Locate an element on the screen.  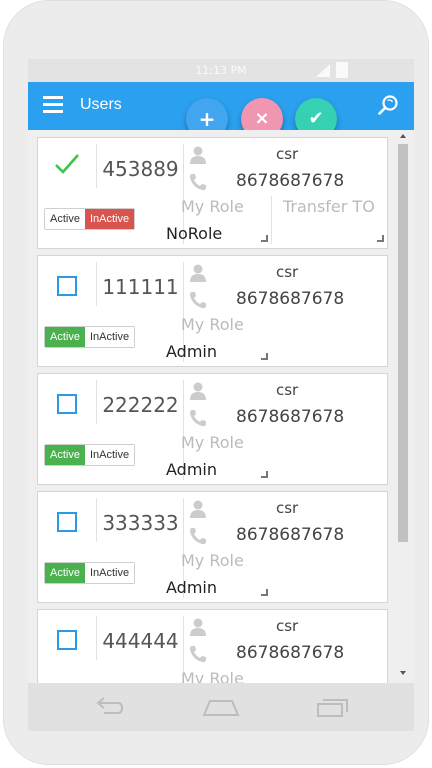
scroll-up-arrow-icon is located at coordinates (403, 136).